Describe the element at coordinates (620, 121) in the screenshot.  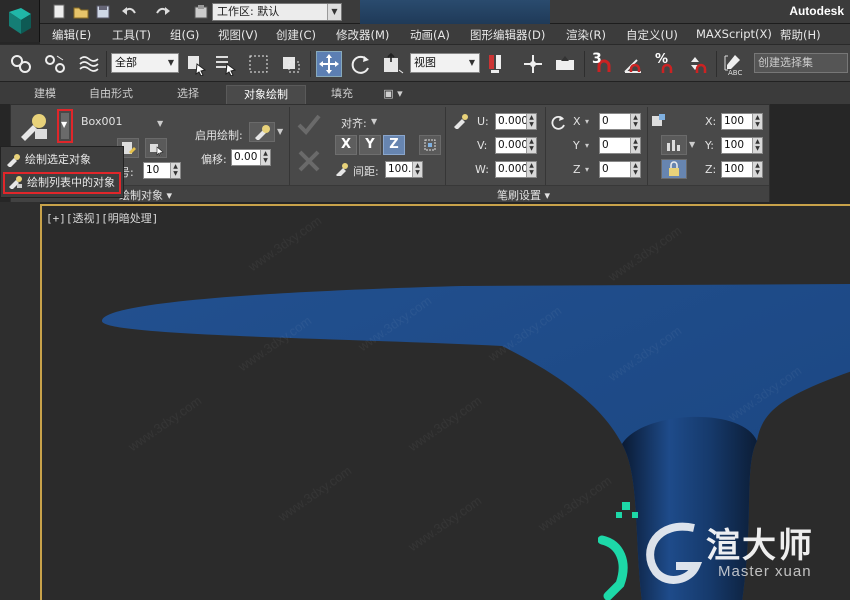
I see `rotate-x-spinner: 0 ▲ ▼` at that location.